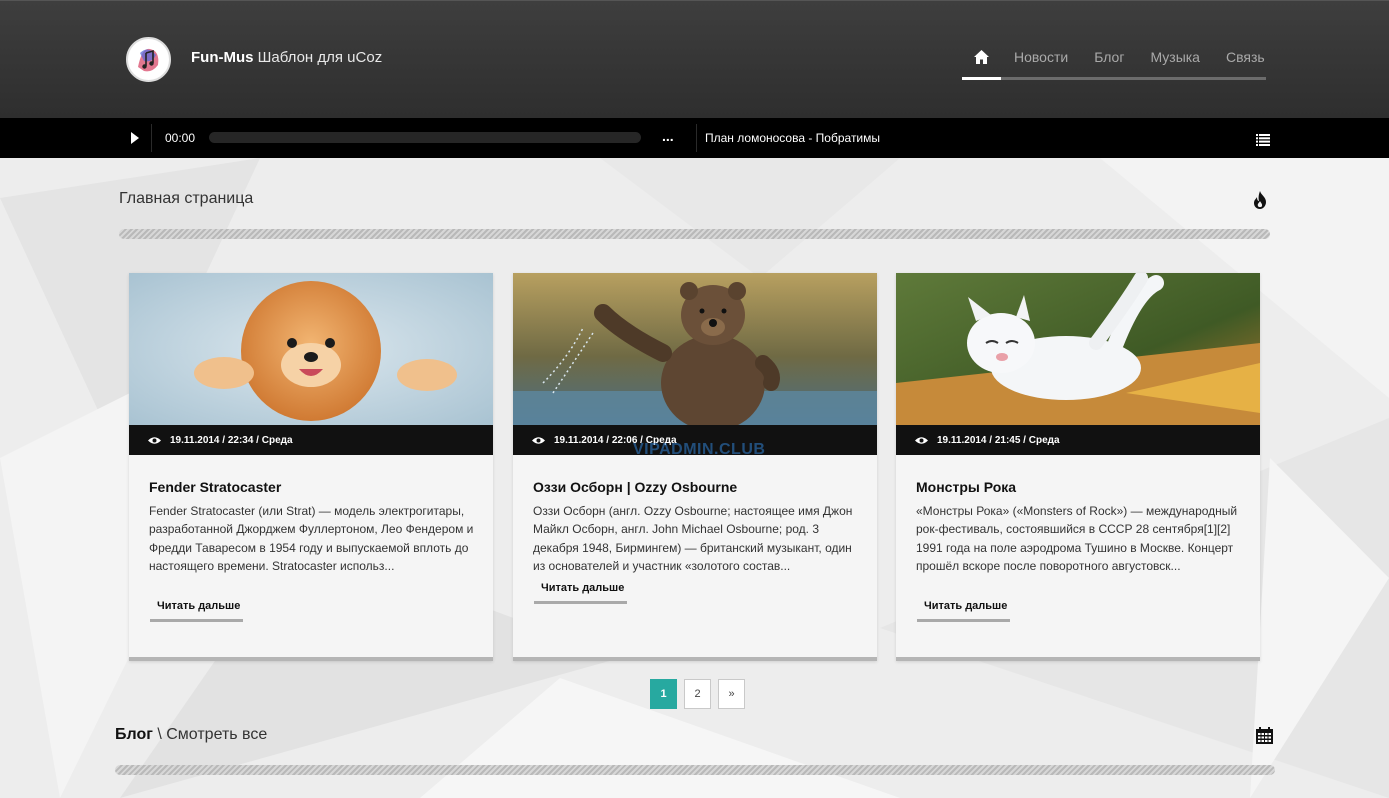  I want to click on pagination: 1 2 », so click(701, 694).